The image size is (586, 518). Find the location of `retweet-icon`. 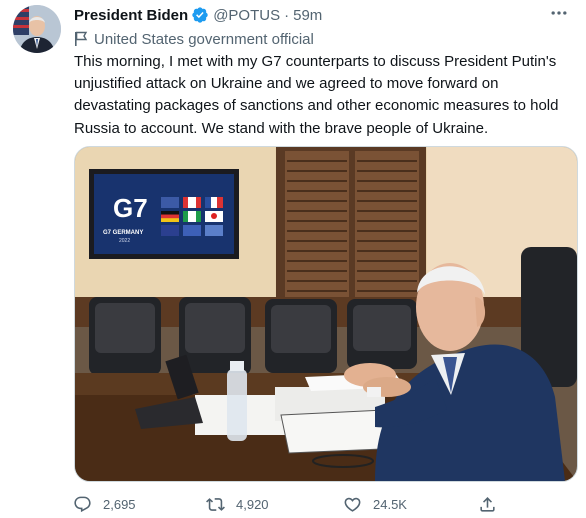

retweet-icon is located at coordinates (215, 504).